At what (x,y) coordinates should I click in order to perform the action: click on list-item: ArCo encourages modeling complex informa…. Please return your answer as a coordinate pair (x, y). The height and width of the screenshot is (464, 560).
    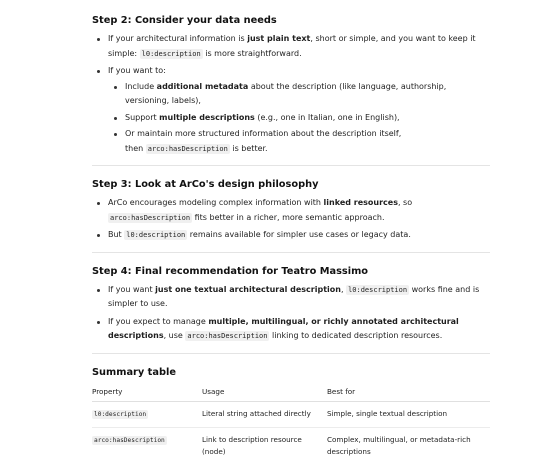
    Looking at the image, I should click on (293, 210).